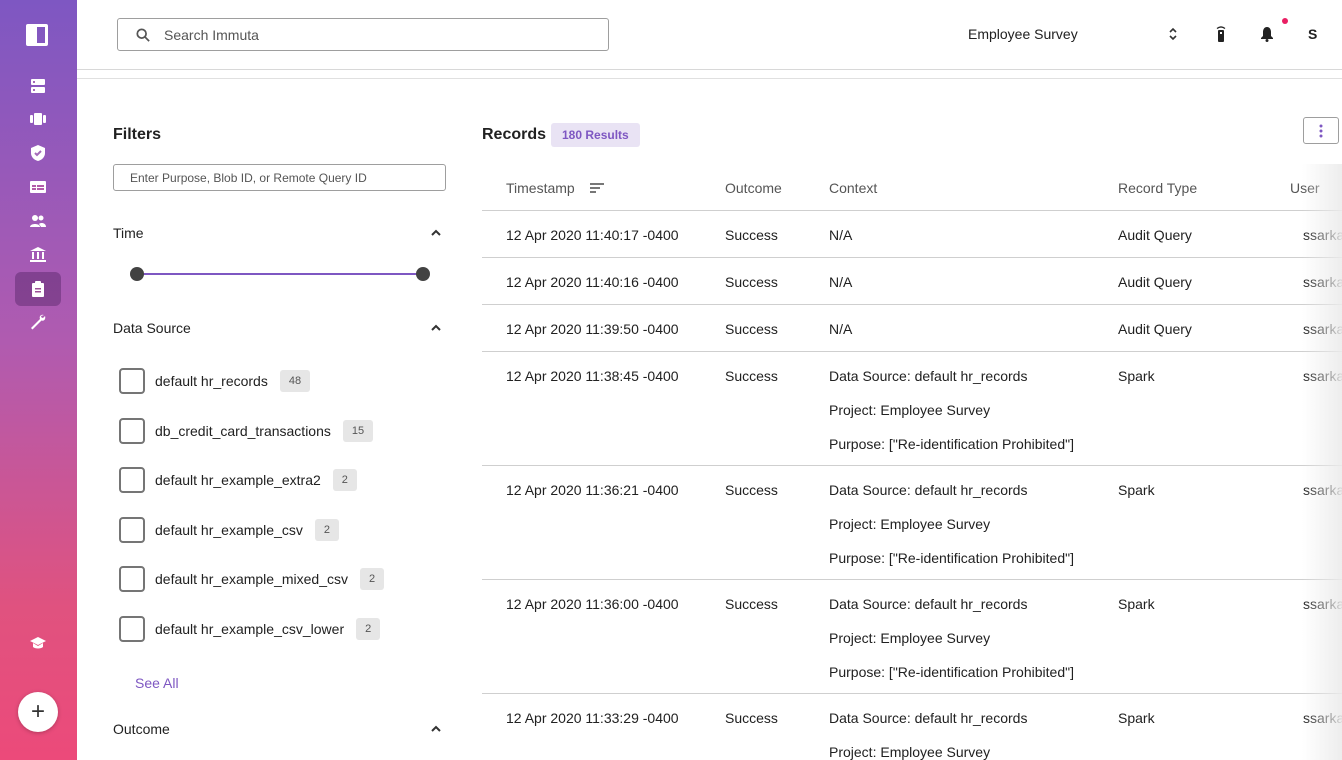 The height and width of the screenshot is (760, 1342). I want to click on policies-icon, so click(38, 153).